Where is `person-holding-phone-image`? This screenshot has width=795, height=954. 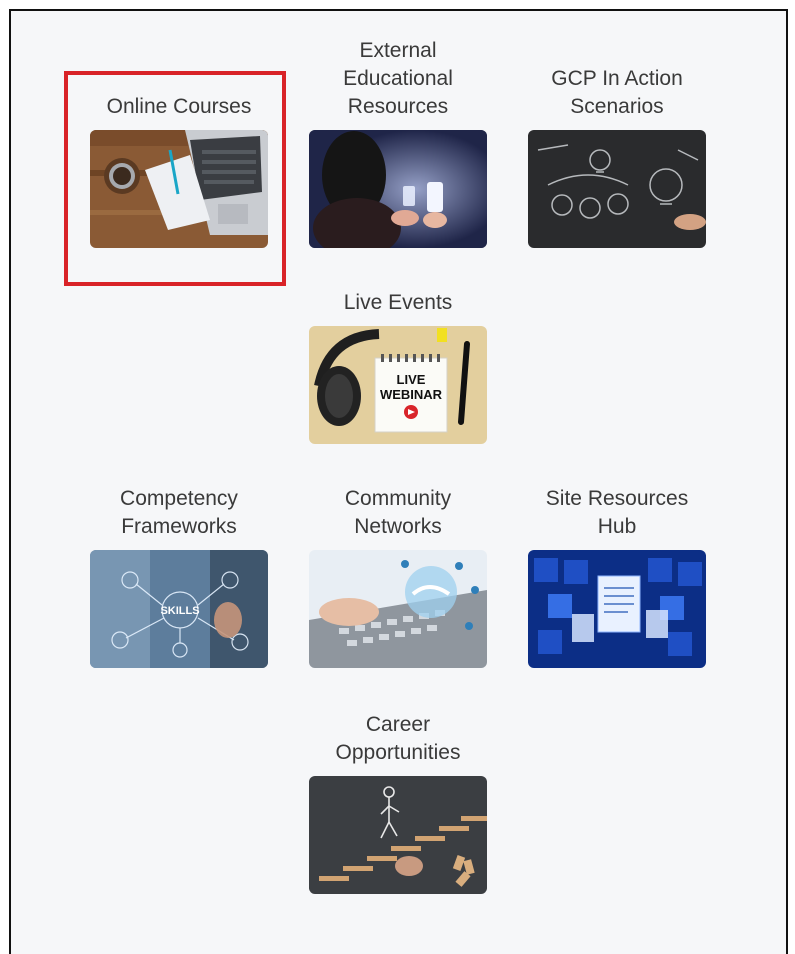
person-holding-phone-image is located at coordinates (398, 189).